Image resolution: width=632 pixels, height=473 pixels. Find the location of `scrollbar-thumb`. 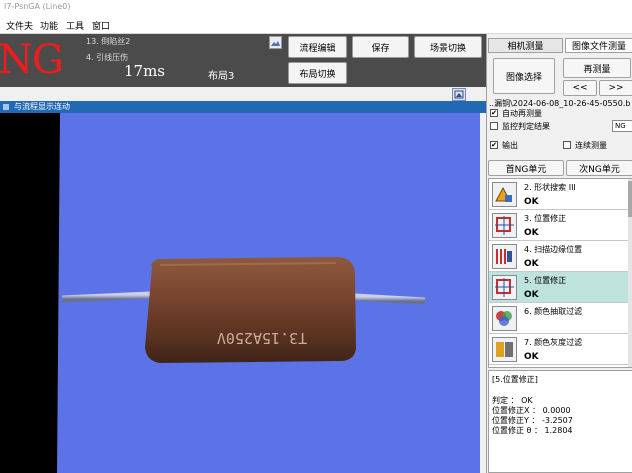

scrollbar-thumb is located at coordinates (630, 199).